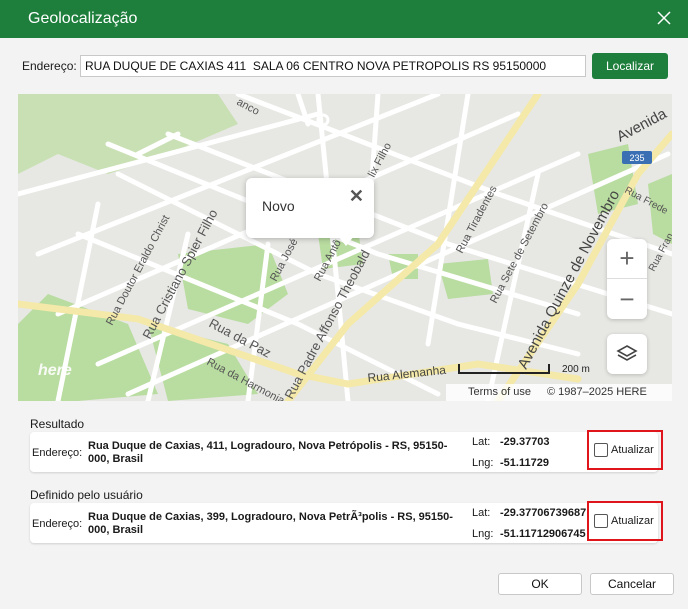  I want to click on result-update-highlight: Atualizar, so click(625, 450).